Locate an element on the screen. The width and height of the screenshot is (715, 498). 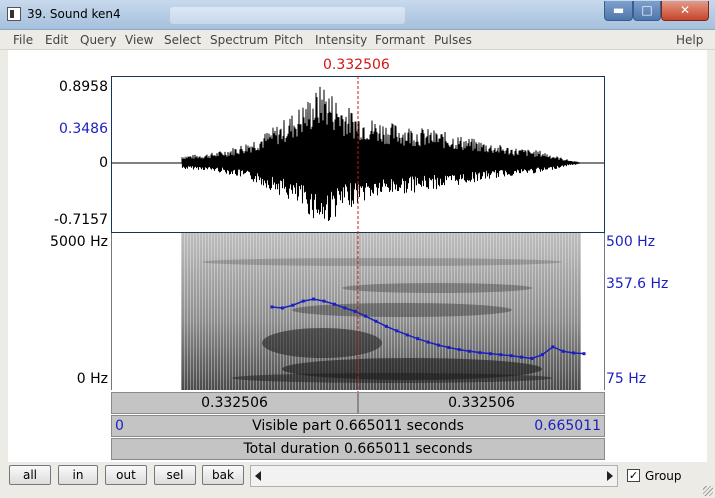
group-checkbox: ✓ is located at coordinates (633, 475).